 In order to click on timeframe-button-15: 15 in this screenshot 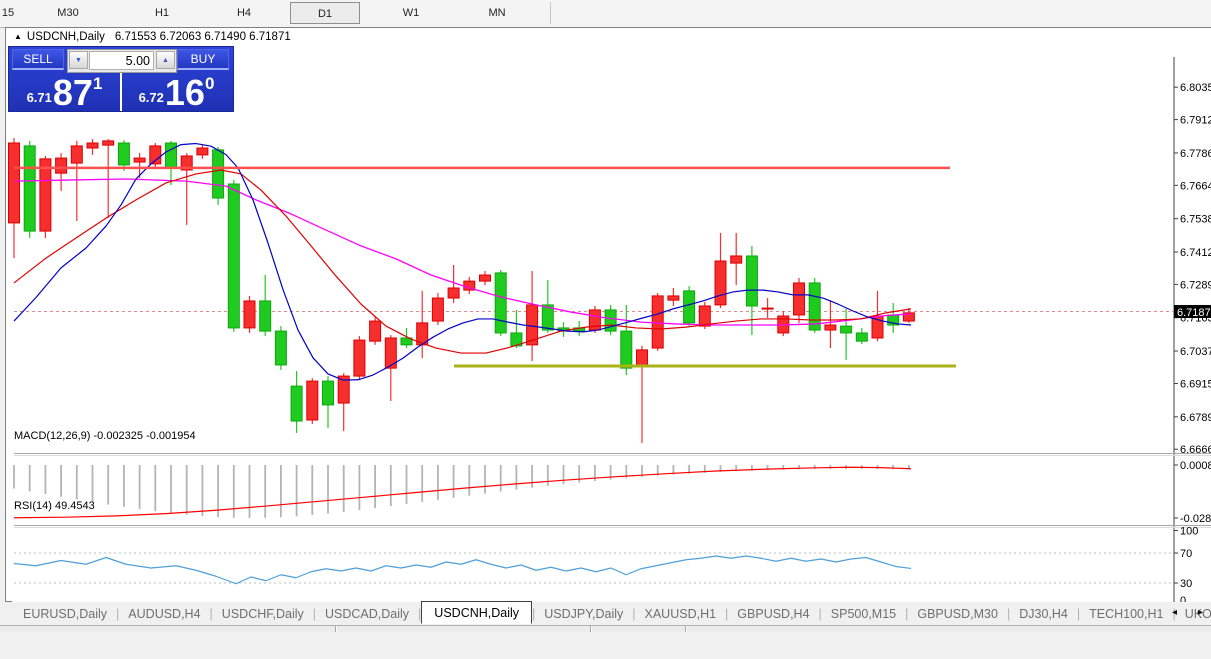, I will do `click(19, 13)`.